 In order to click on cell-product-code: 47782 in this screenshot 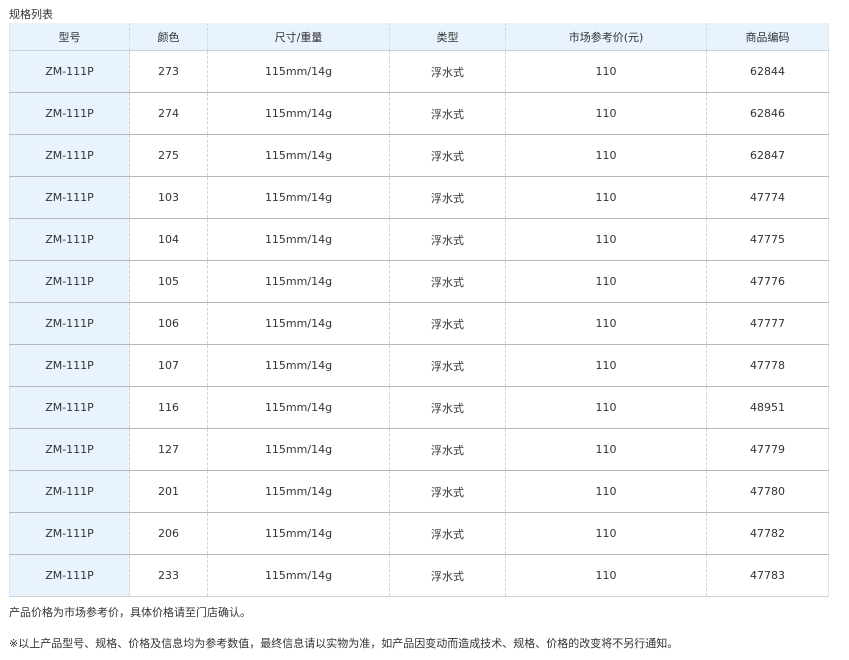, I will do `click(767, 533)`.